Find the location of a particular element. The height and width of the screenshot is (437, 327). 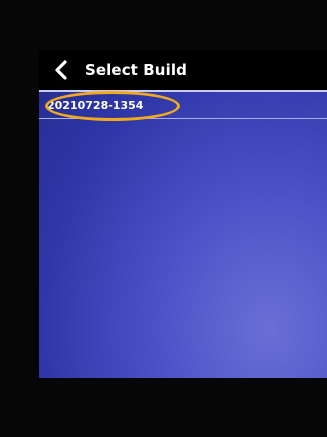

title-bar: Select Build is located at coordinates (183, 70).